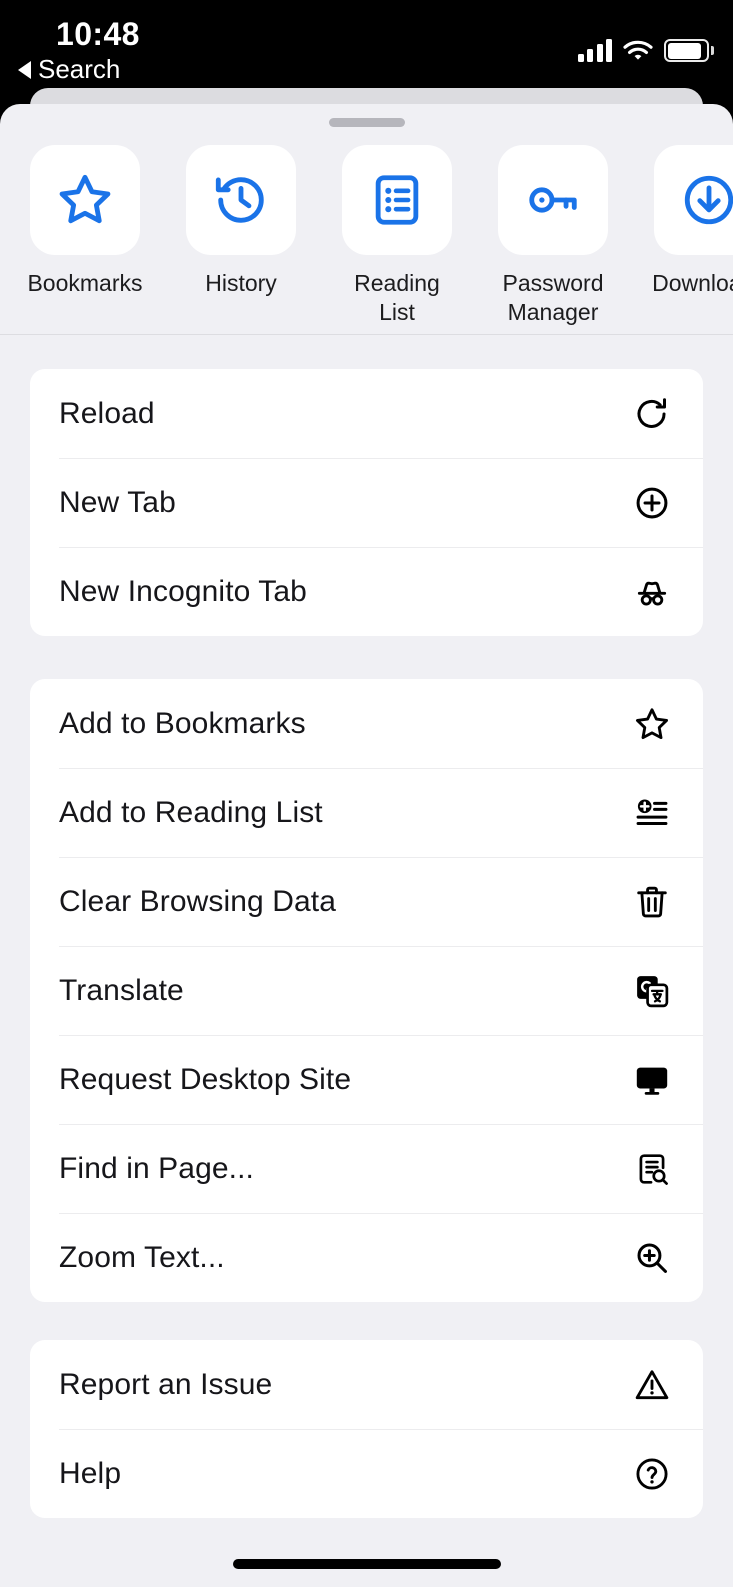 The width and height of the screenshot is (733, 1587). I want to click on shortcut-label: Password Manager, so click(553, 297).